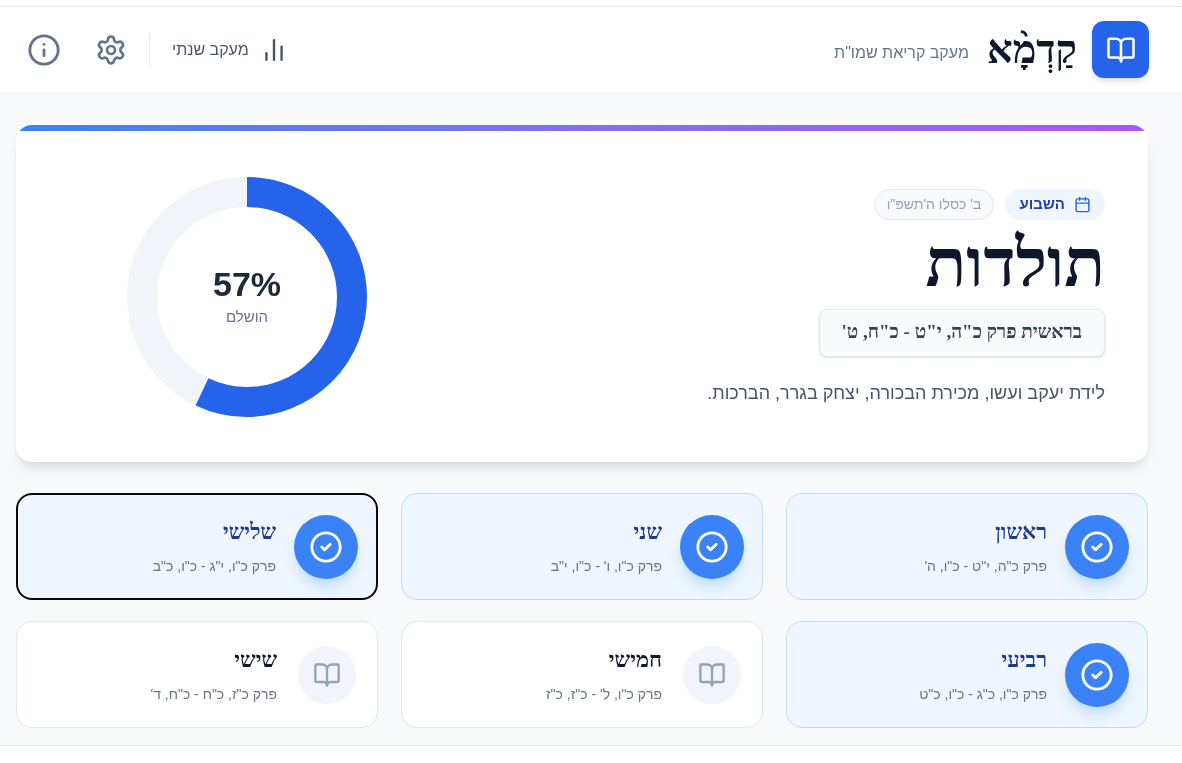 This screenshot has width=1182, height=763. What do you see at coordinates (1042, 203) in the screenshot?
I see `badge-label: השבוע` at bounding box center [1042, 203].